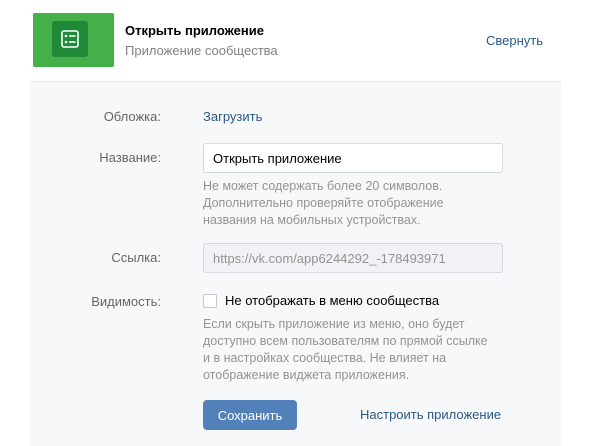 The height and width of the screenshot is (446, 591). What do you see at coordinates (306, 375) in the screenshot?
I see `visibility-hint-line: отображение виджета приложения.` at bounding box center [306, 375].